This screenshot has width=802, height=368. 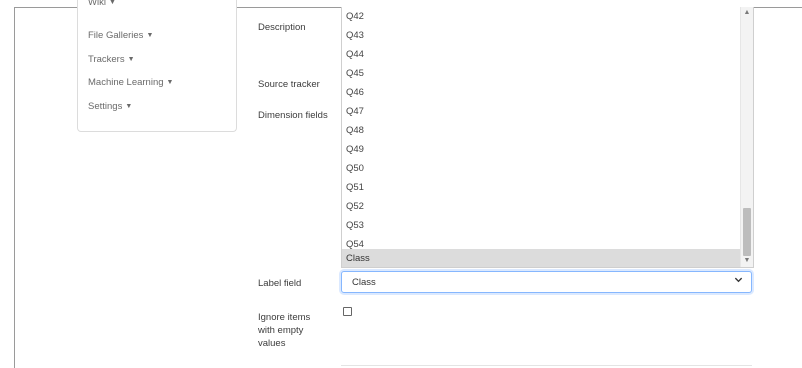 What do you see at coordinates (738, 281) in the screenshot?
I see `chevron-down-icon` at bounding box center [738, 281].